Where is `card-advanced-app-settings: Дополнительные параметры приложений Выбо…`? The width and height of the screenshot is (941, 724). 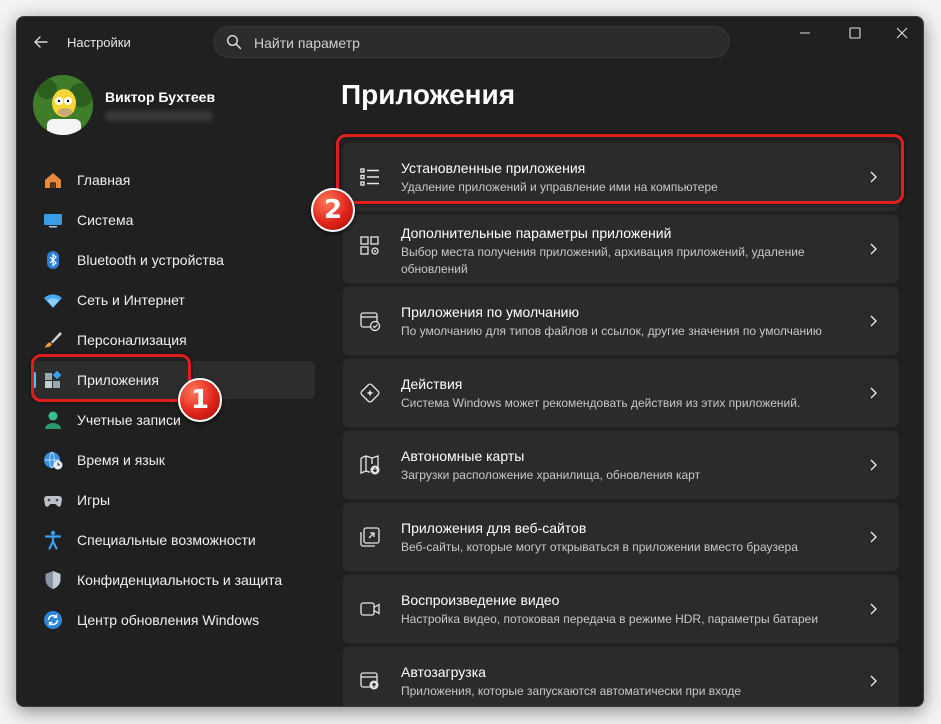
card-advanced-app-settings: Дополнительные параметры приложений Выбо… is located at coordinates (621, 249).